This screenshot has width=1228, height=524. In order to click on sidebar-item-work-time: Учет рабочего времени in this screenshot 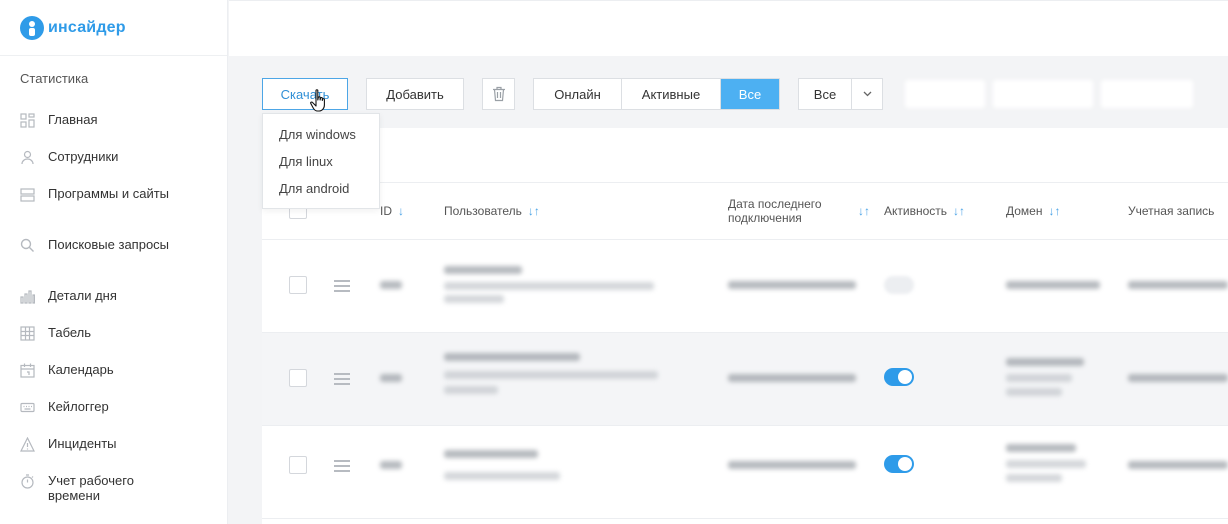, I will do `click(104, 488)`.